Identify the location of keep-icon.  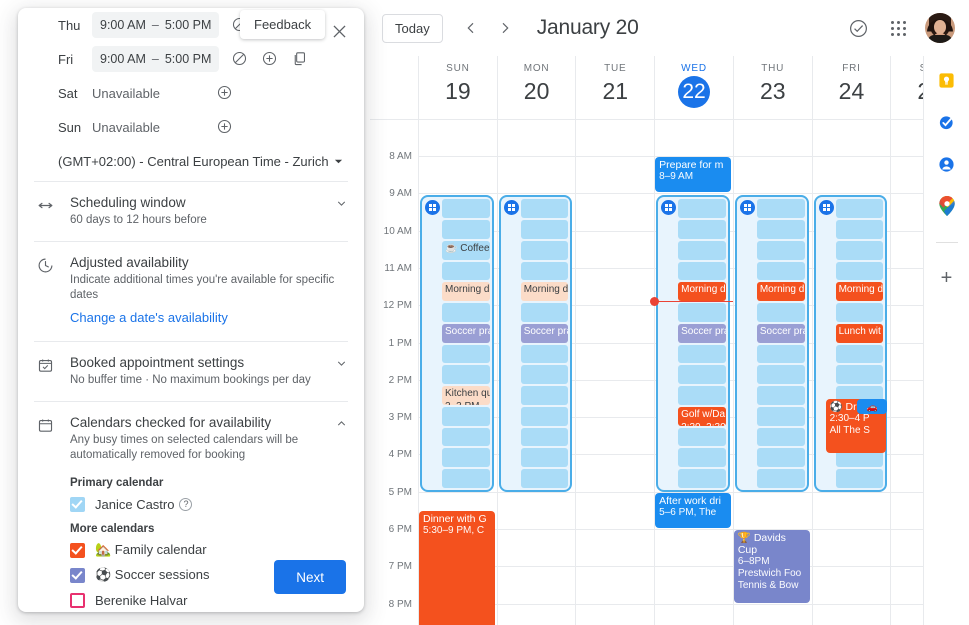
(947, 80).